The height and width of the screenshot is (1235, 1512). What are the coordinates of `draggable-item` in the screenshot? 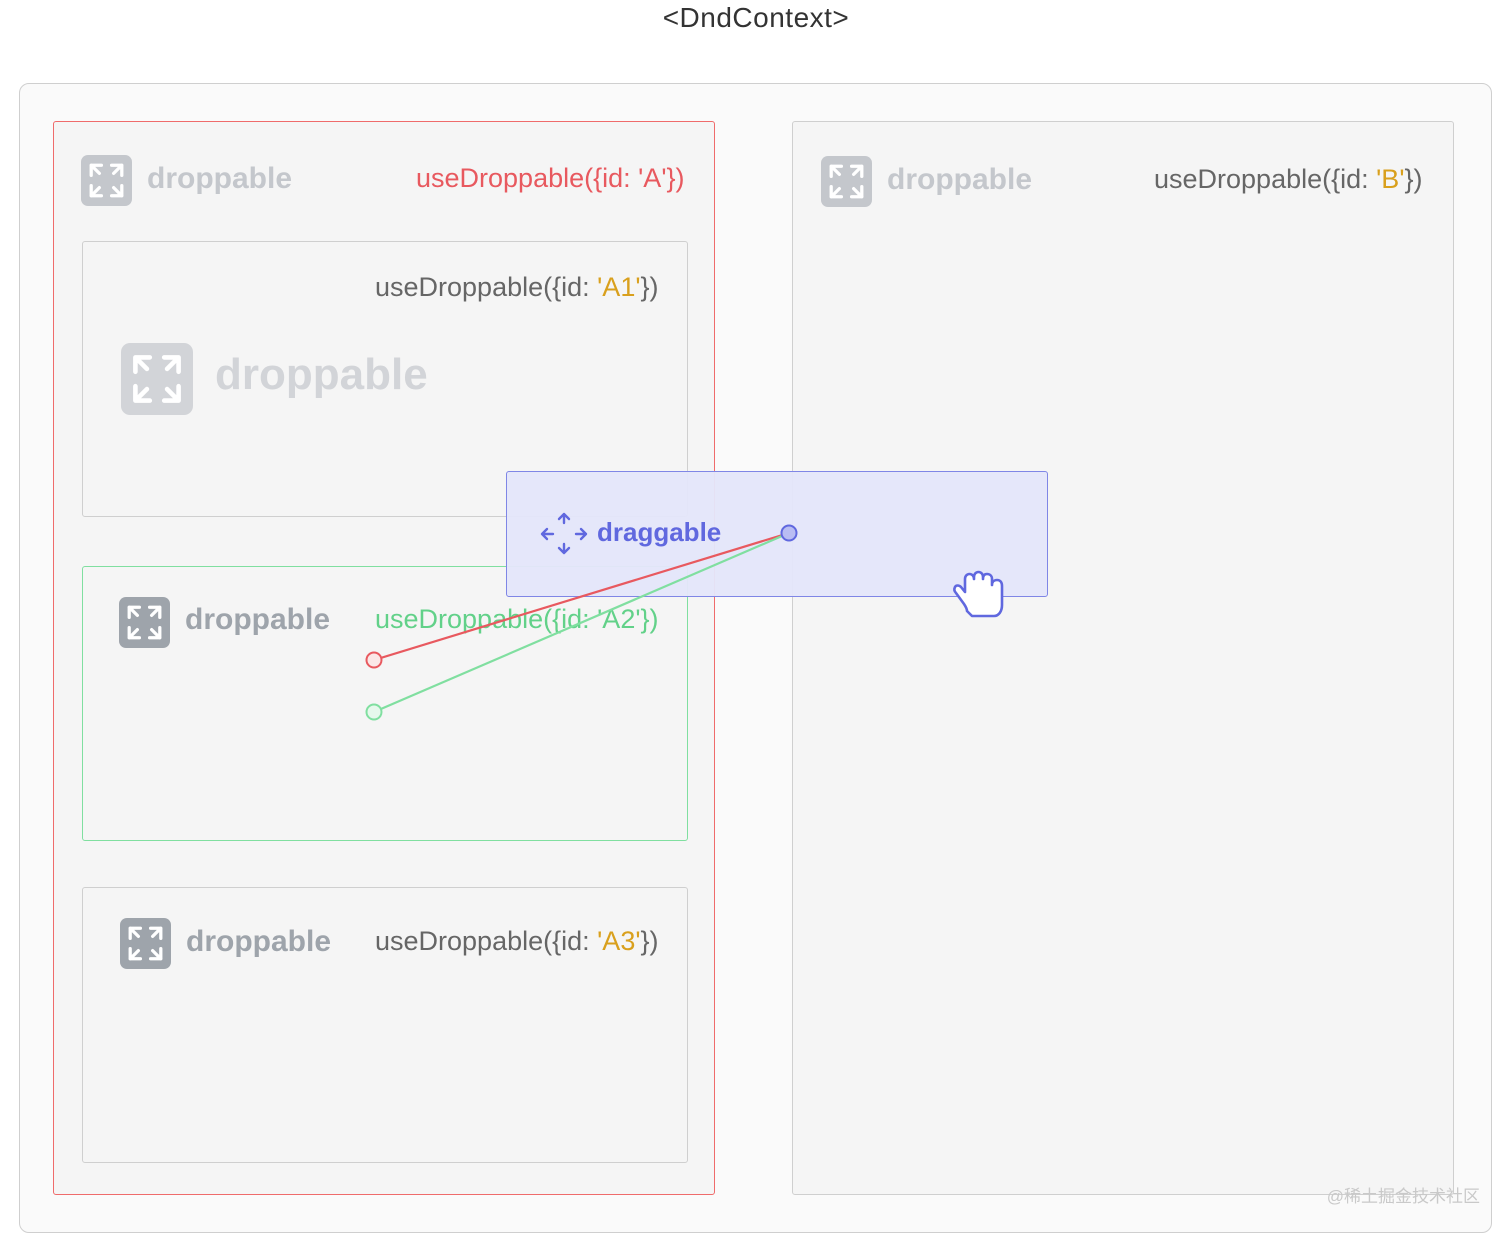 It's located at (777, 534).